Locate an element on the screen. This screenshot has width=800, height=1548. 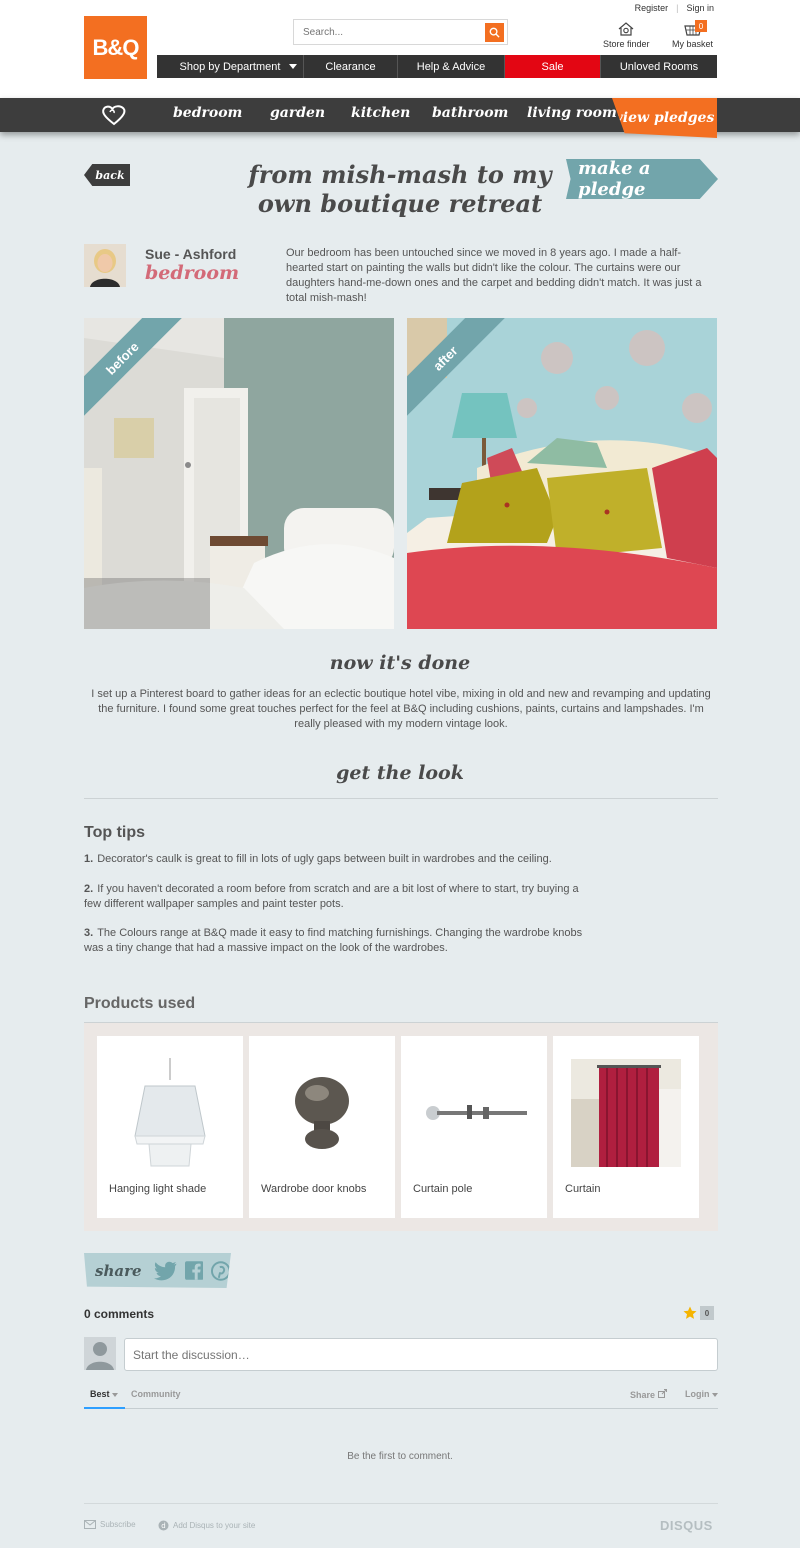
login-button: Login is located at coordinates (702, 1394).